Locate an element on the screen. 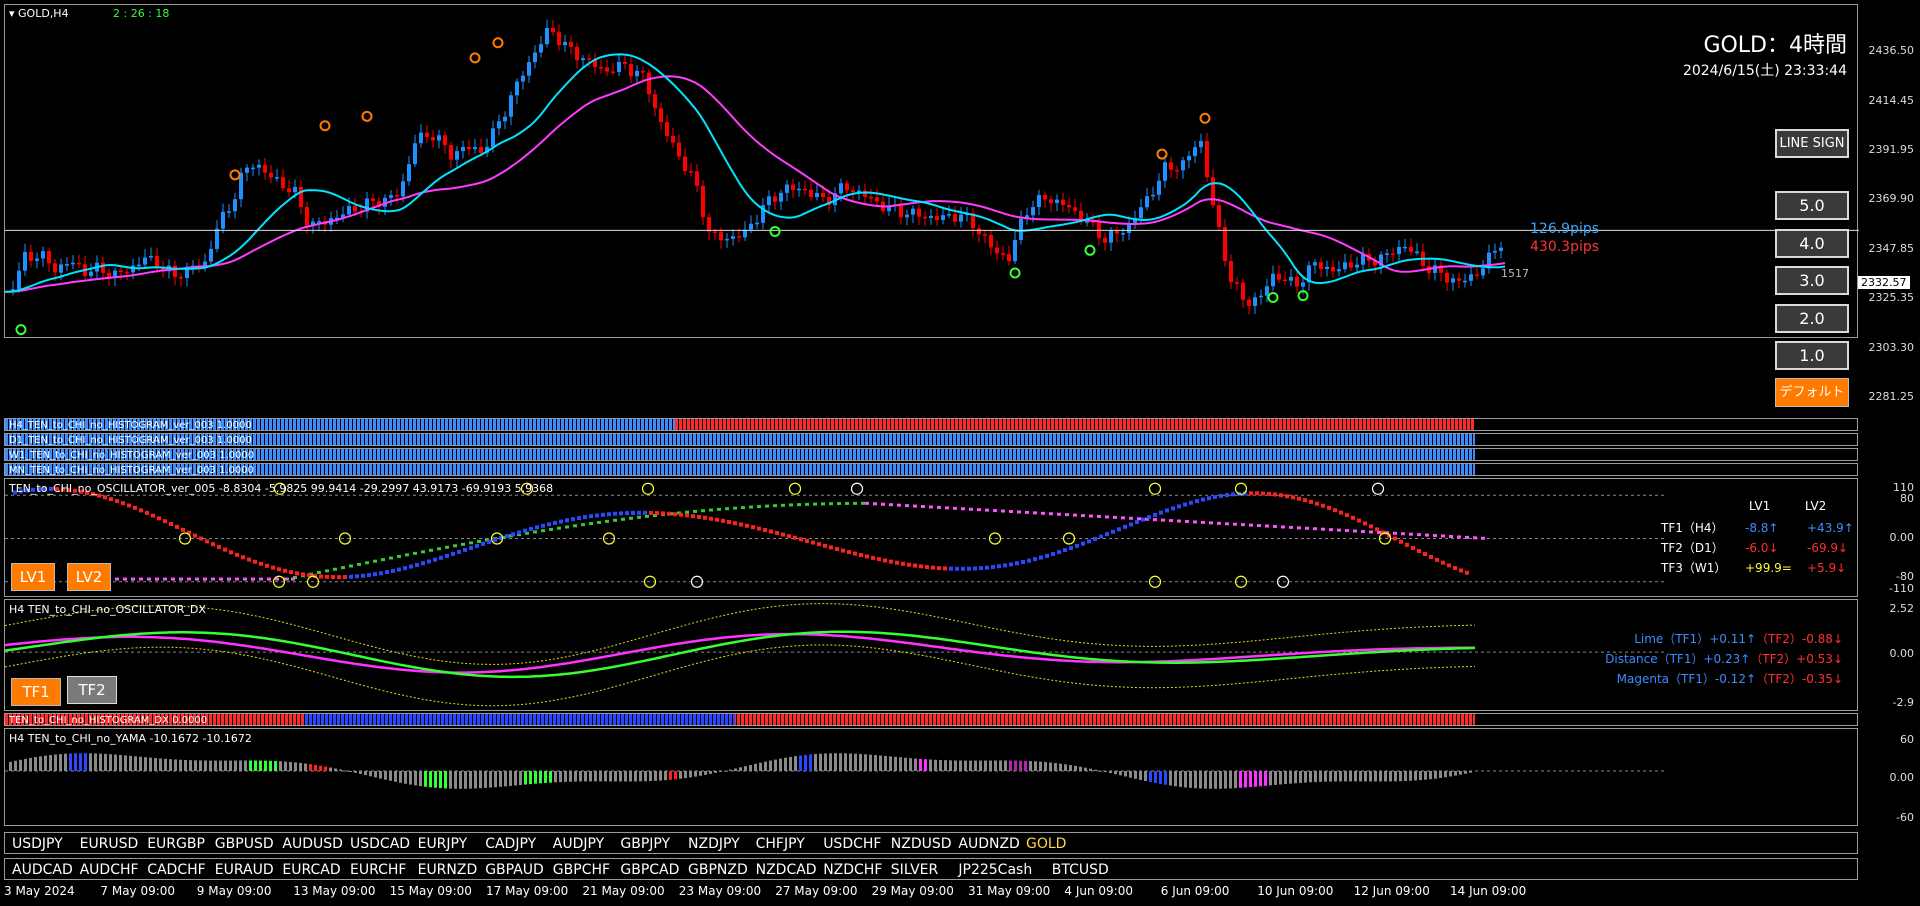 This screenshot has height=906, width=1920. symbol-button-gold: GOLD is located at coordinates (1046, 844).